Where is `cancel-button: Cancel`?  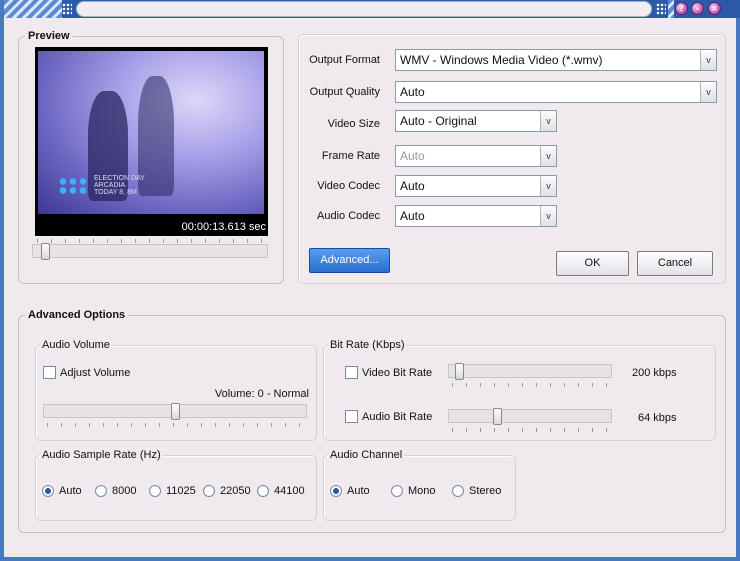
cancel-button: Cancel is located at coordinates (675, 263).